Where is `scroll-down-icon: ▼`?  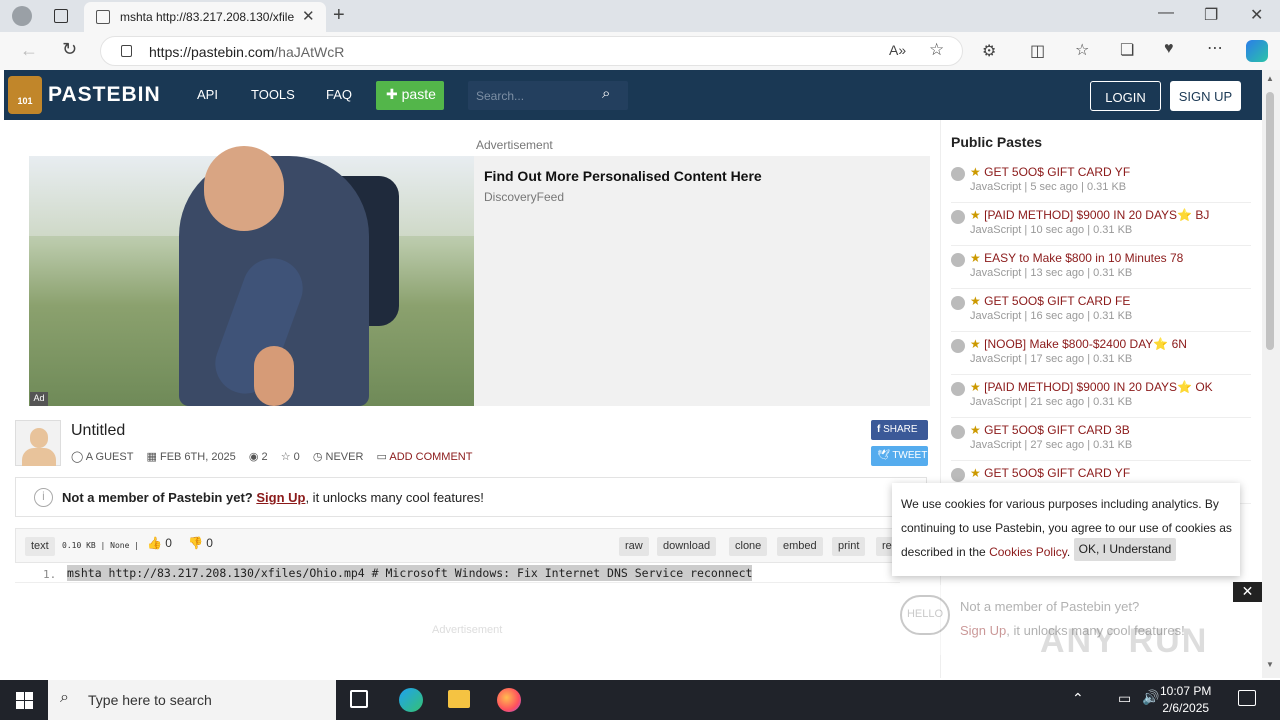
scroll-down-icon: ▼ is located at coordinates (1270, 664).